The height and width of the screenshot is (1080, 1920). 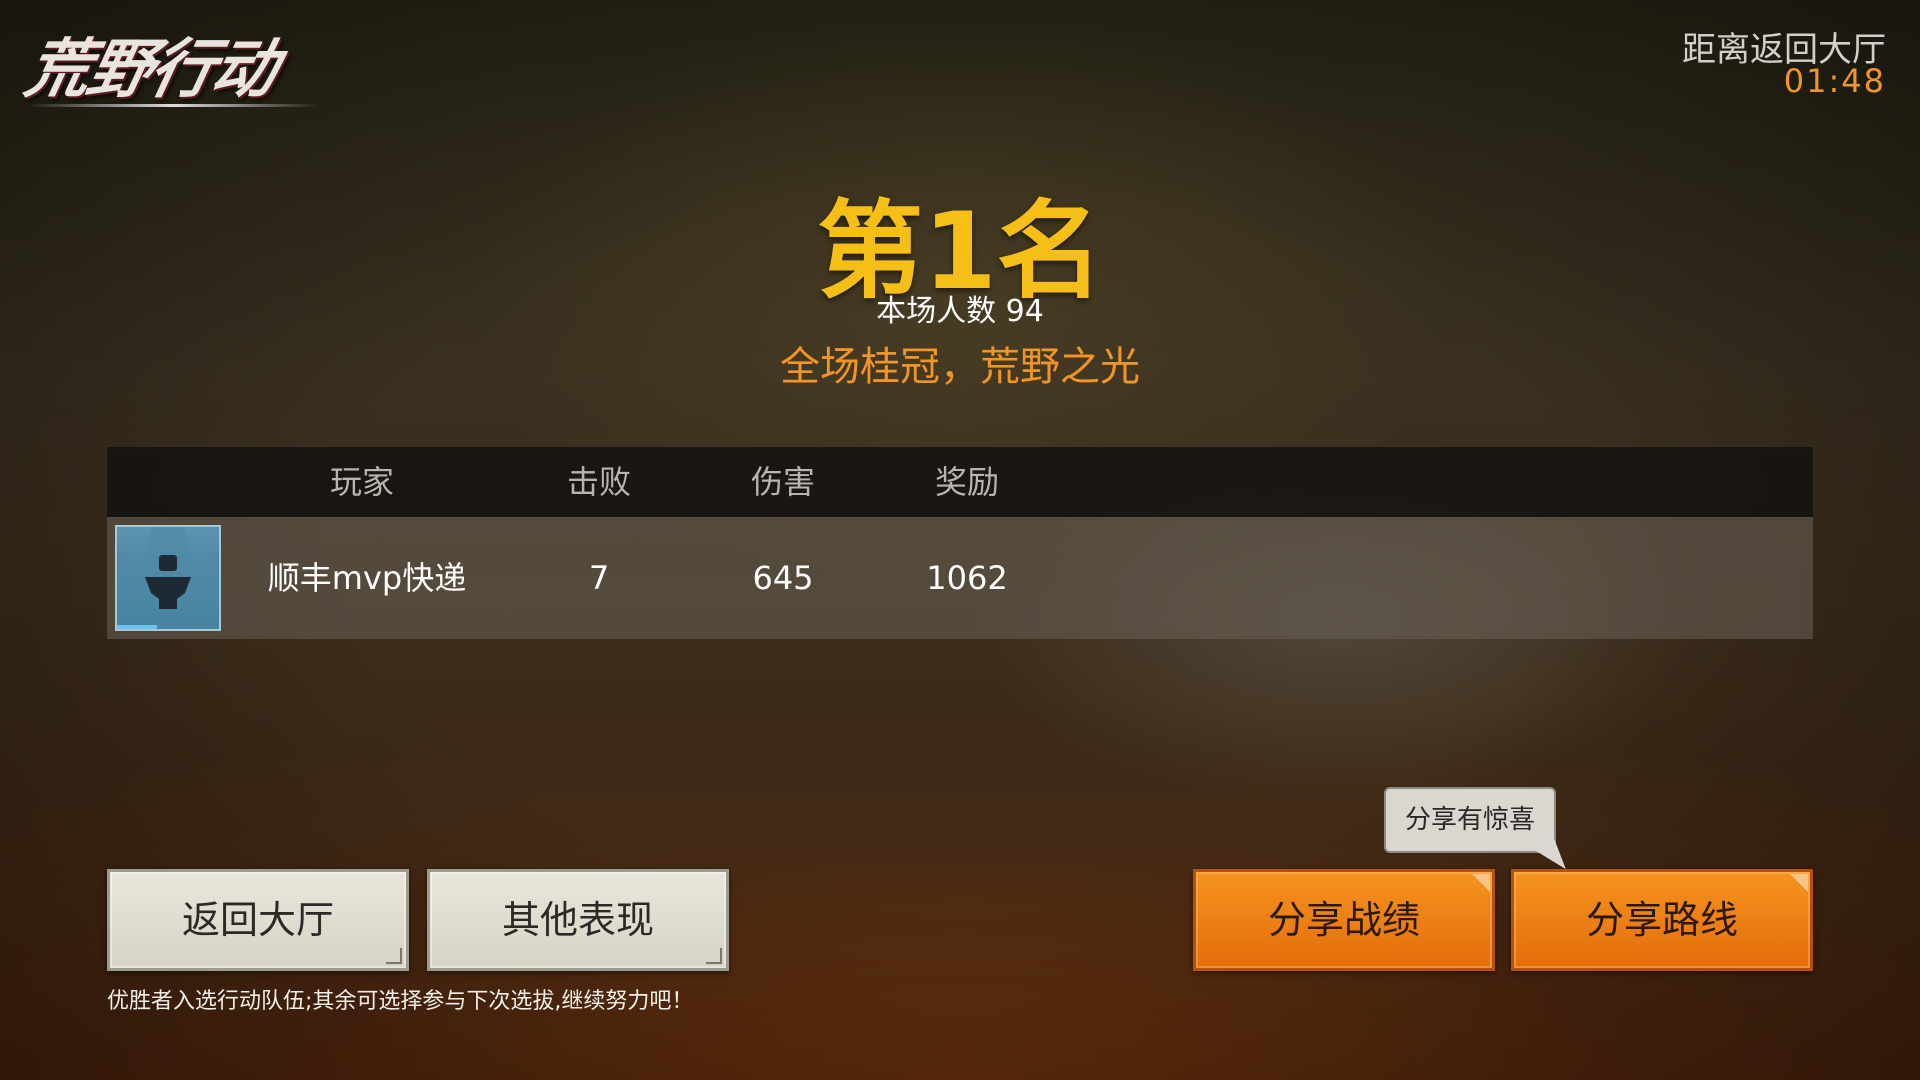 I want to click on return-lobby-label: 返回大厅, so click(x=257, y=920).